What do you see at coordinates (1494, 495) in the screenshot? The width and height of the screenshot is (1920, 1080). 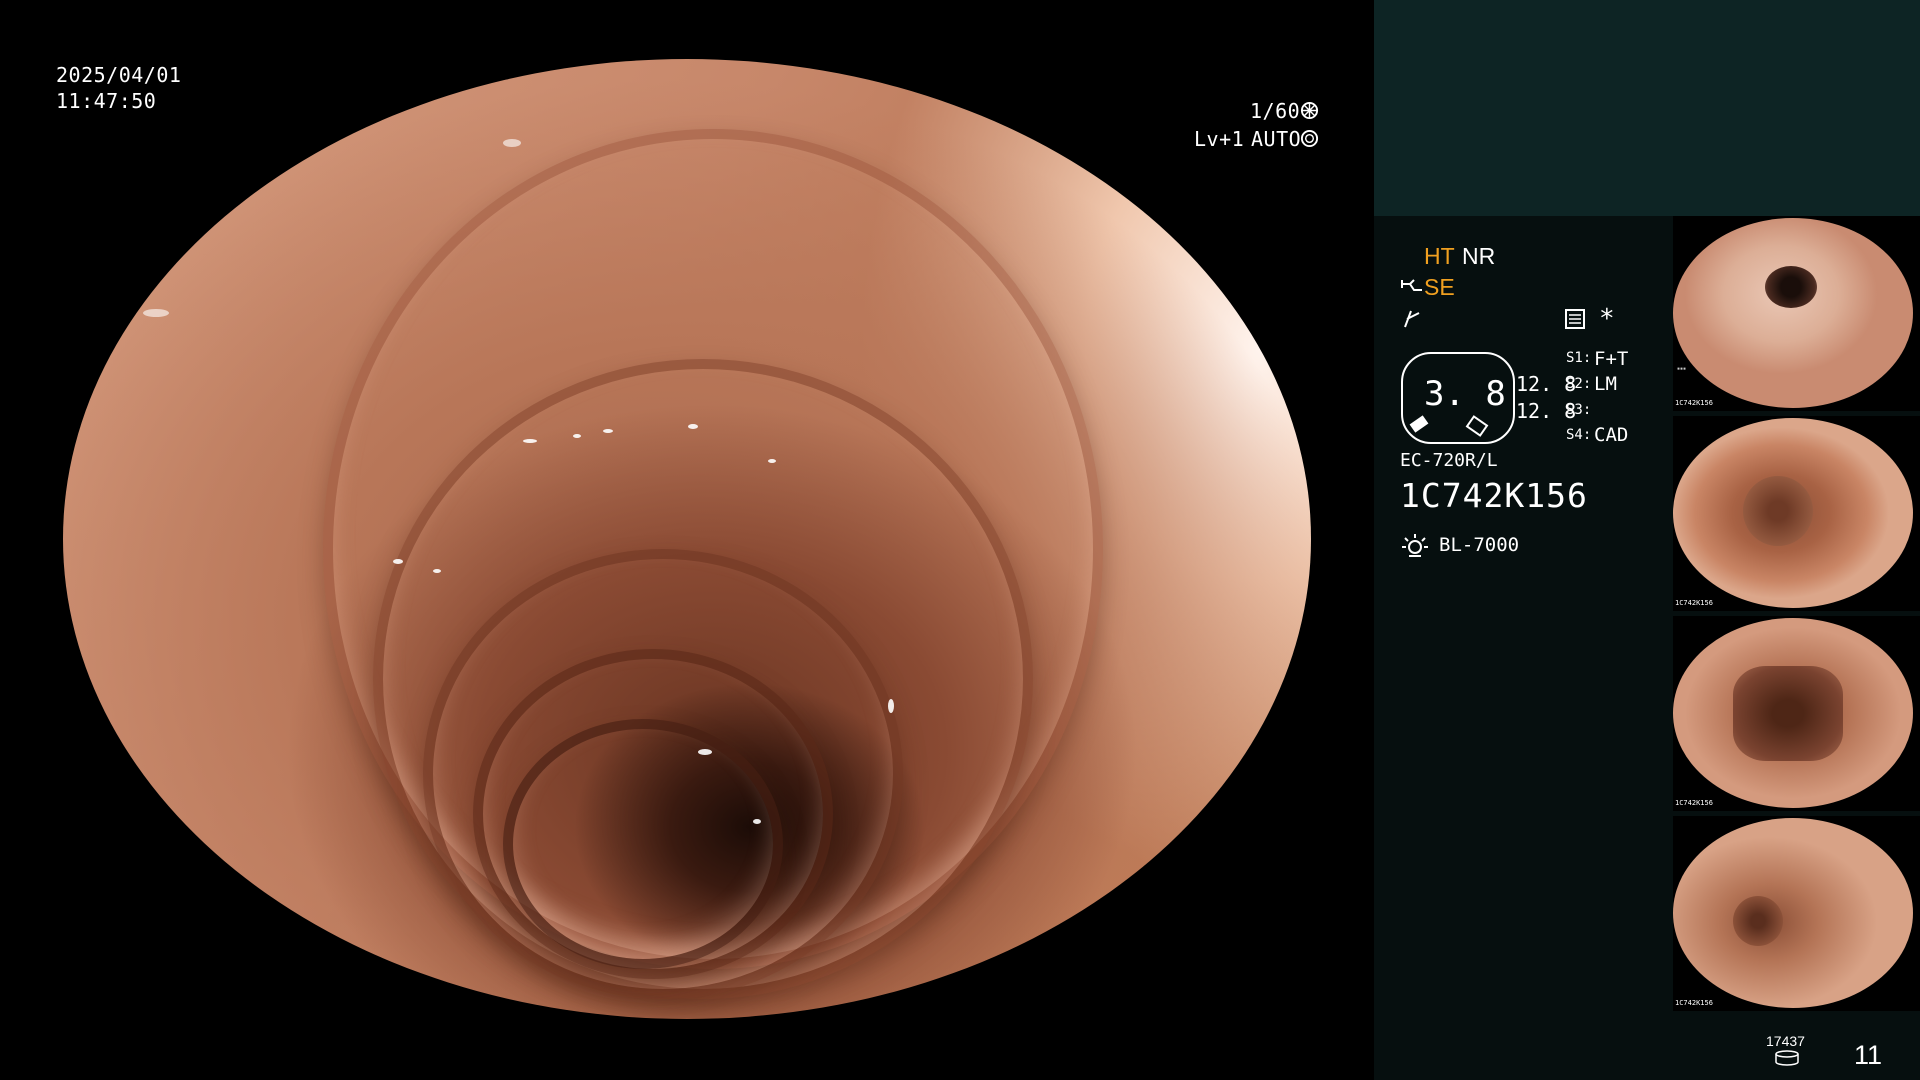 I see `scope-serial: 1C742K156` at bounding box center [1494, 495].